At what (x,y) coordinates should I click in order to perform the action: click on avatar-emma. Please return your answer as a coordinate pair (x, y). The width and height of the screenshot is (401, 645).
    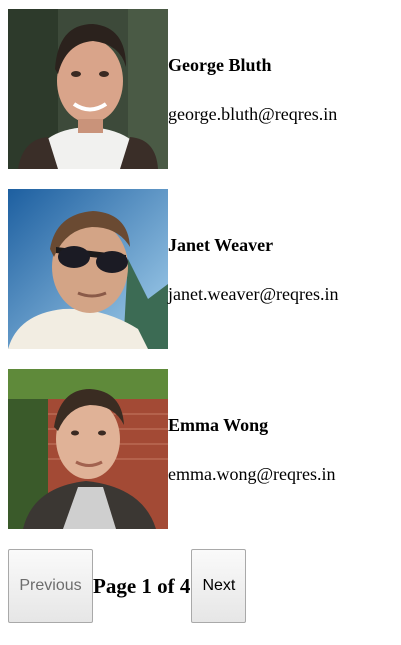
    Looking at the image, I should click on (88, 449).